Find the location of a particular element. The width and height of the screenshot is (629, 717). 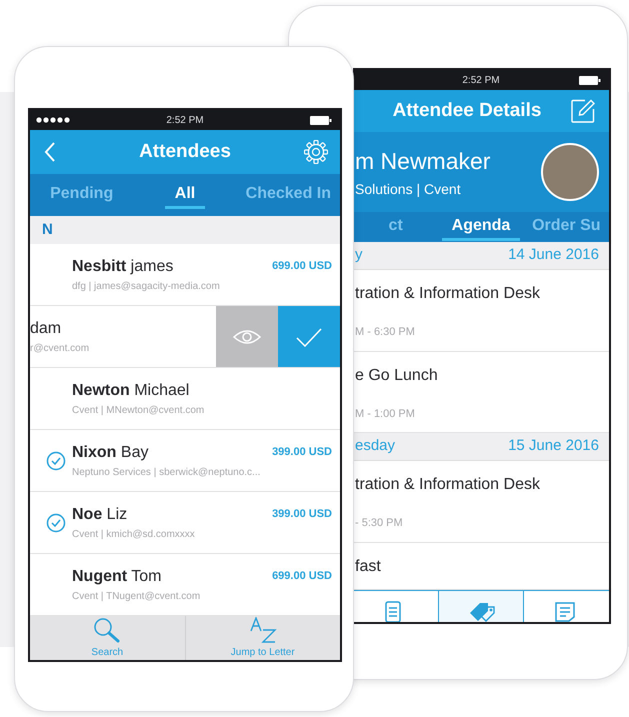

signal-icon is located at coordinates (54, 120).